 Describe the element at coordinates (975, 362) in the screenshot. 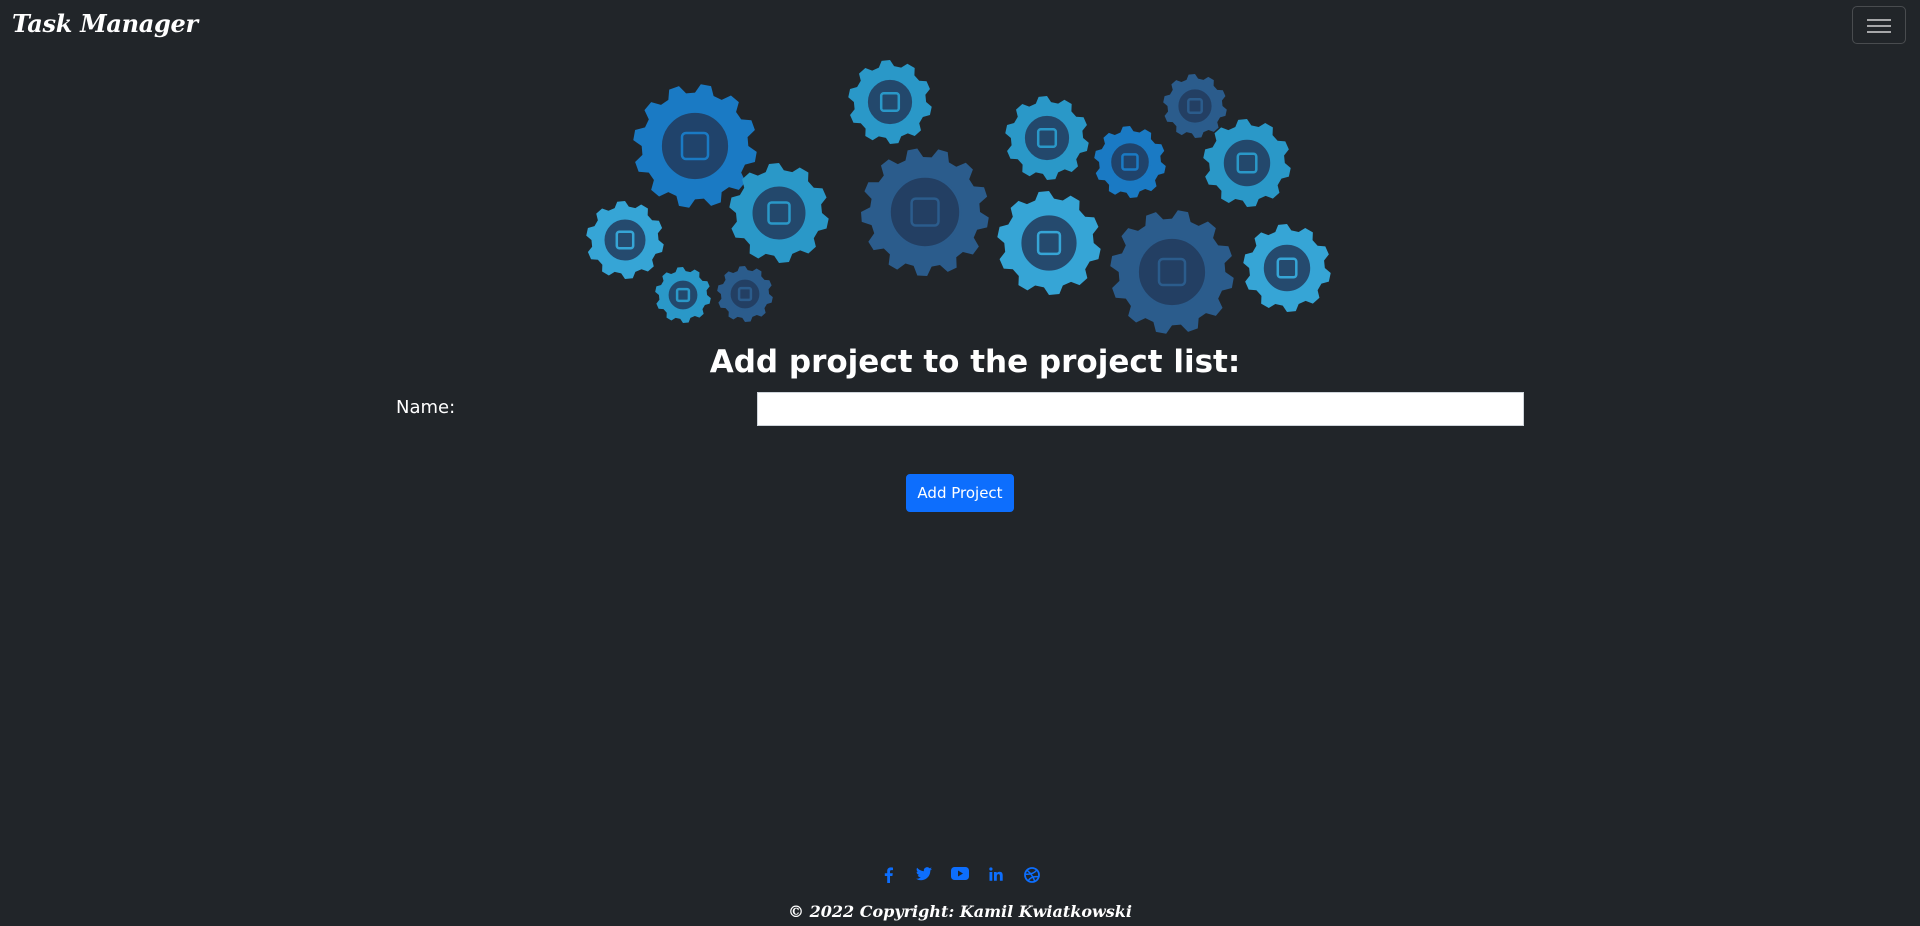

I see `page-title: Add project to the project list:` at that location.